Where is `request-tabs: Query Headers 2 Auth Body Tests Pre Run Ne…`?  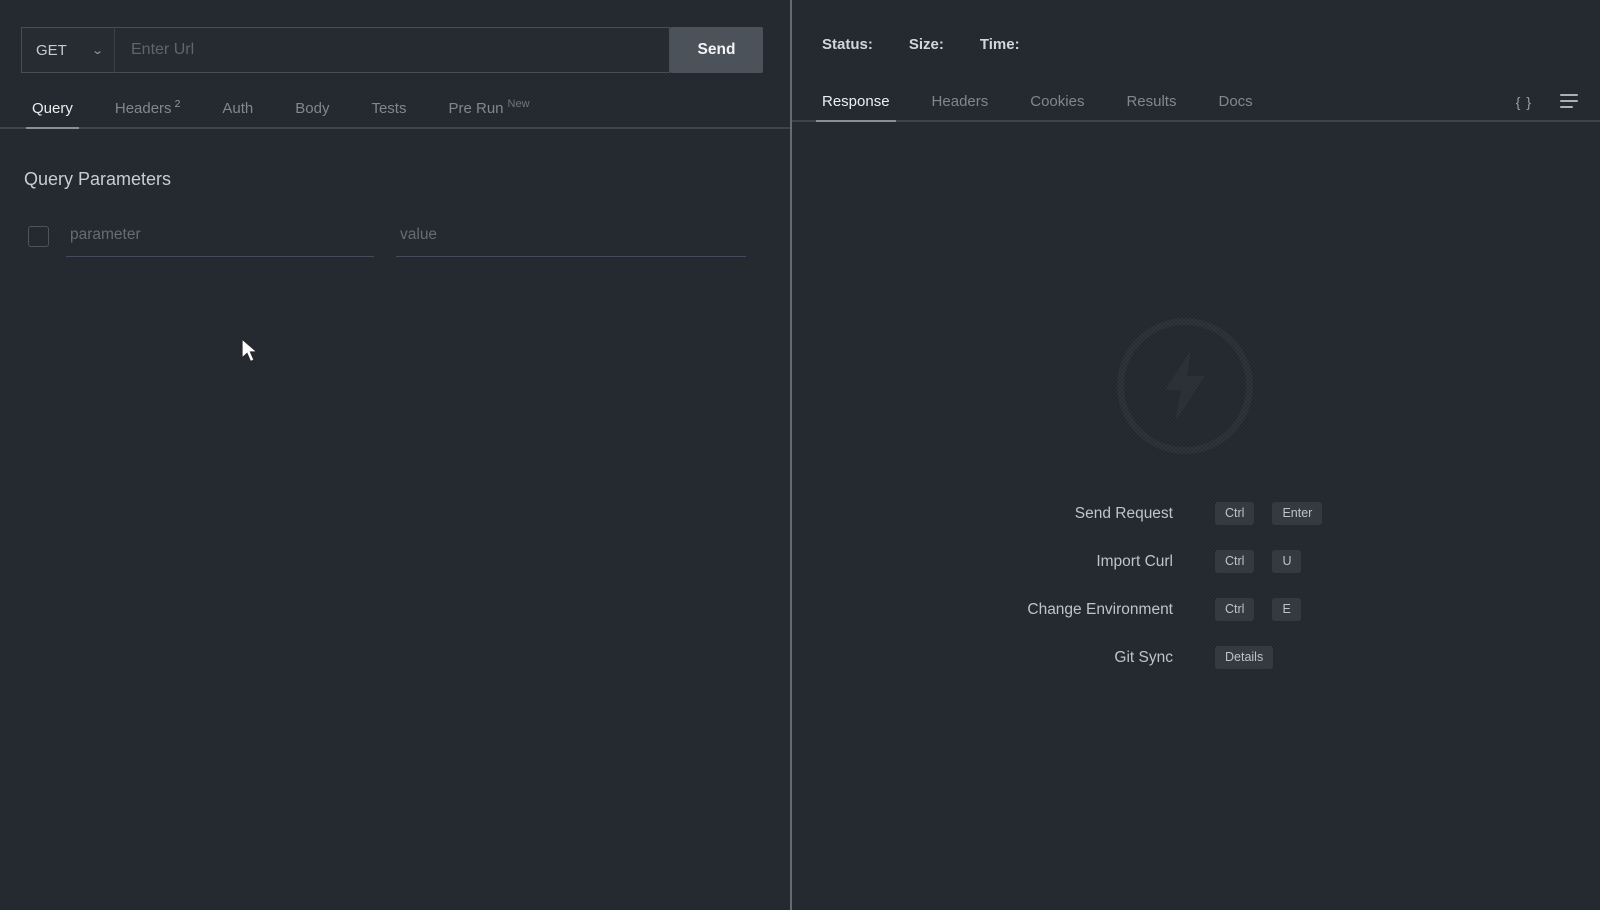
request-tabs: Query Headers 2 Auth Body Tests Pre Run Ne… is located at coordinates (395, 111).